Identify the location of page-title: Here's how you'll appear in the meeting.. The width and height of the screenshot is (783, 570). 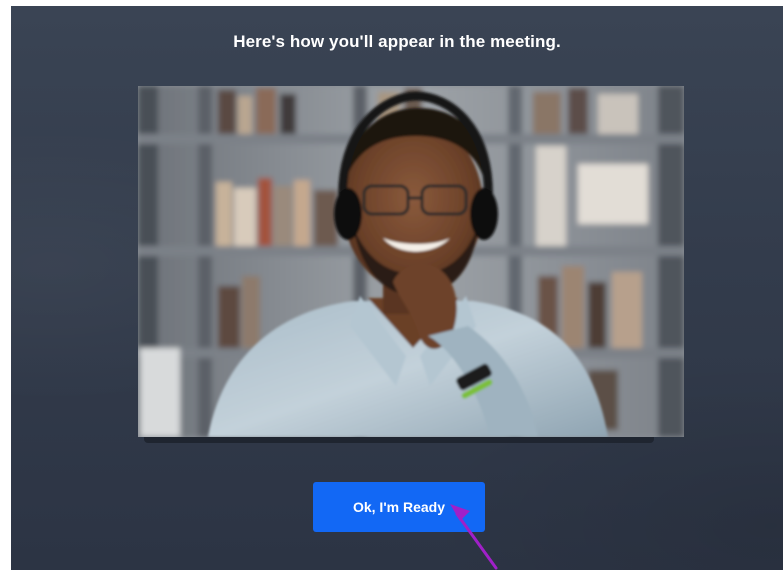
(397, 41).